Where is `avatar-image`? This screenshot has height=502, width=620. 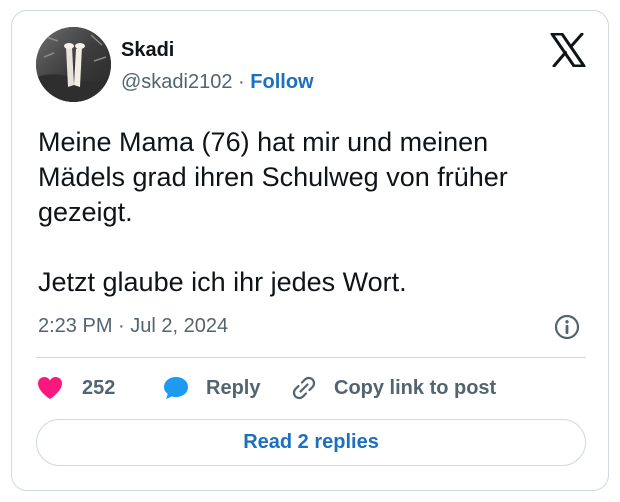 avatar-image is located at coordinates (73, 64).